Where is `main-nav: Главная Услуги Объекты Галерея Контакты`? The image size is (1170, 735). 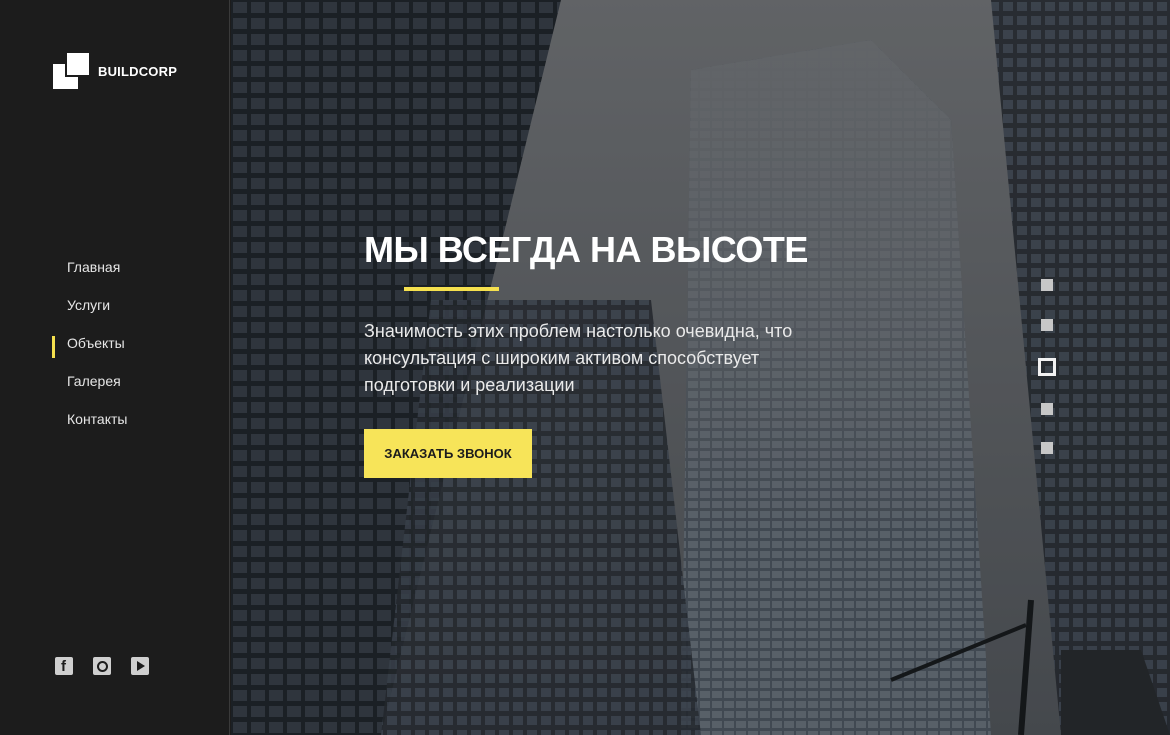
main-nav: Главная Услуги Объекты Галерея Контакты is located at coordinates (89, 347).